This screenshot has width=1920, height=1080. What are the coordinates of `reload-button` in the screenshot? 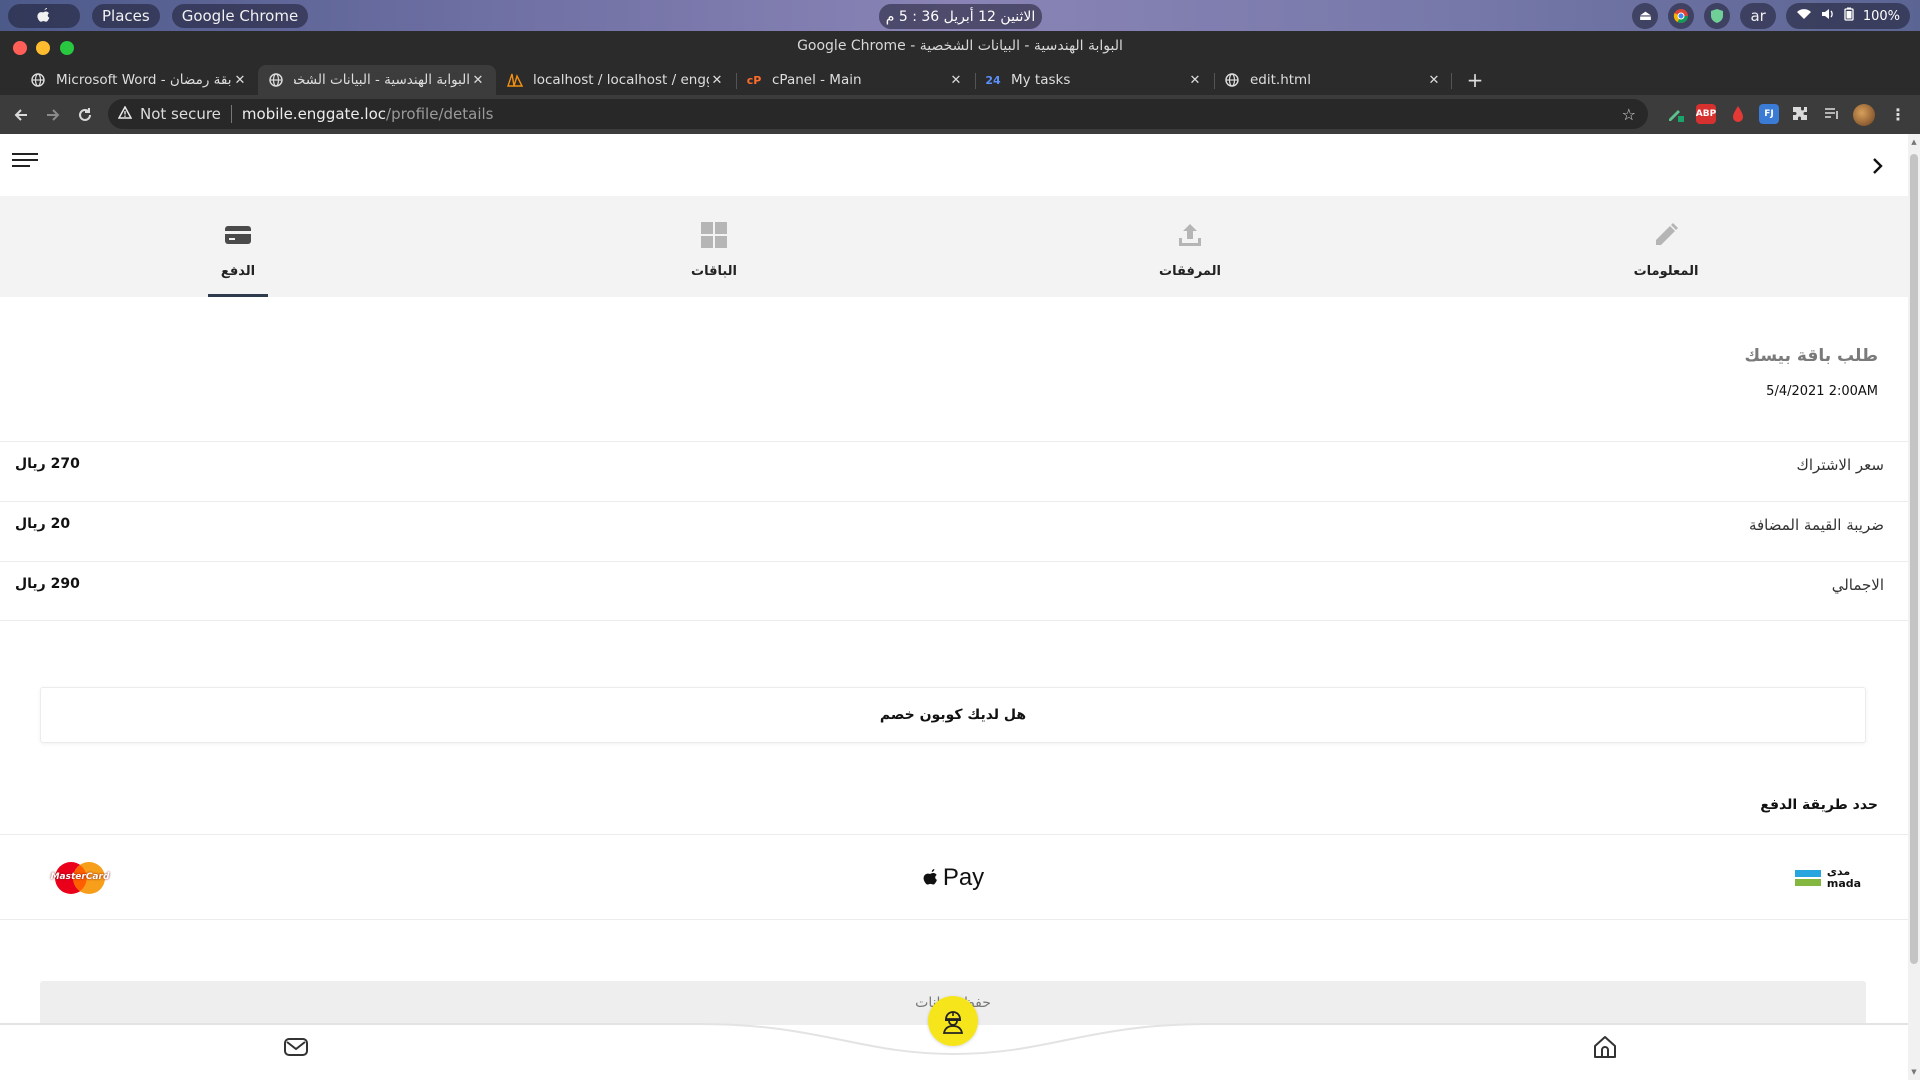 It's located at (85, 115).